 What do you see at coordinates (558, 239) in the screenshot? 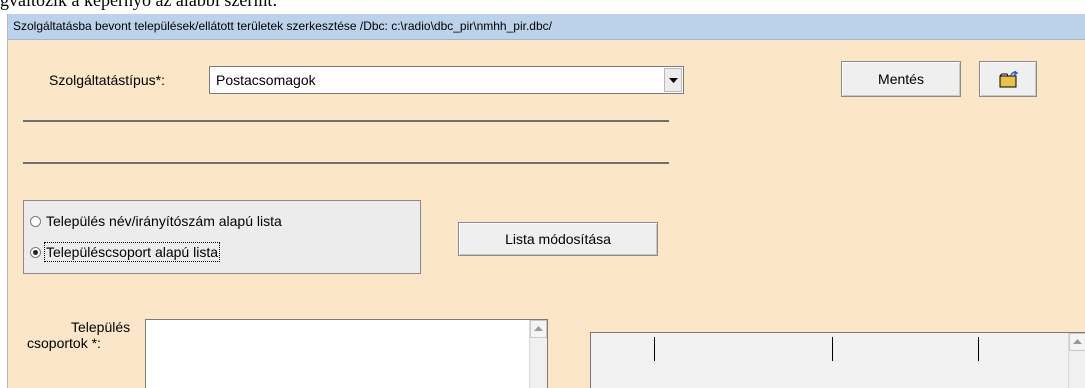
I see `modify-list-button: Lista módosítása` at bounding box center [558, 239].